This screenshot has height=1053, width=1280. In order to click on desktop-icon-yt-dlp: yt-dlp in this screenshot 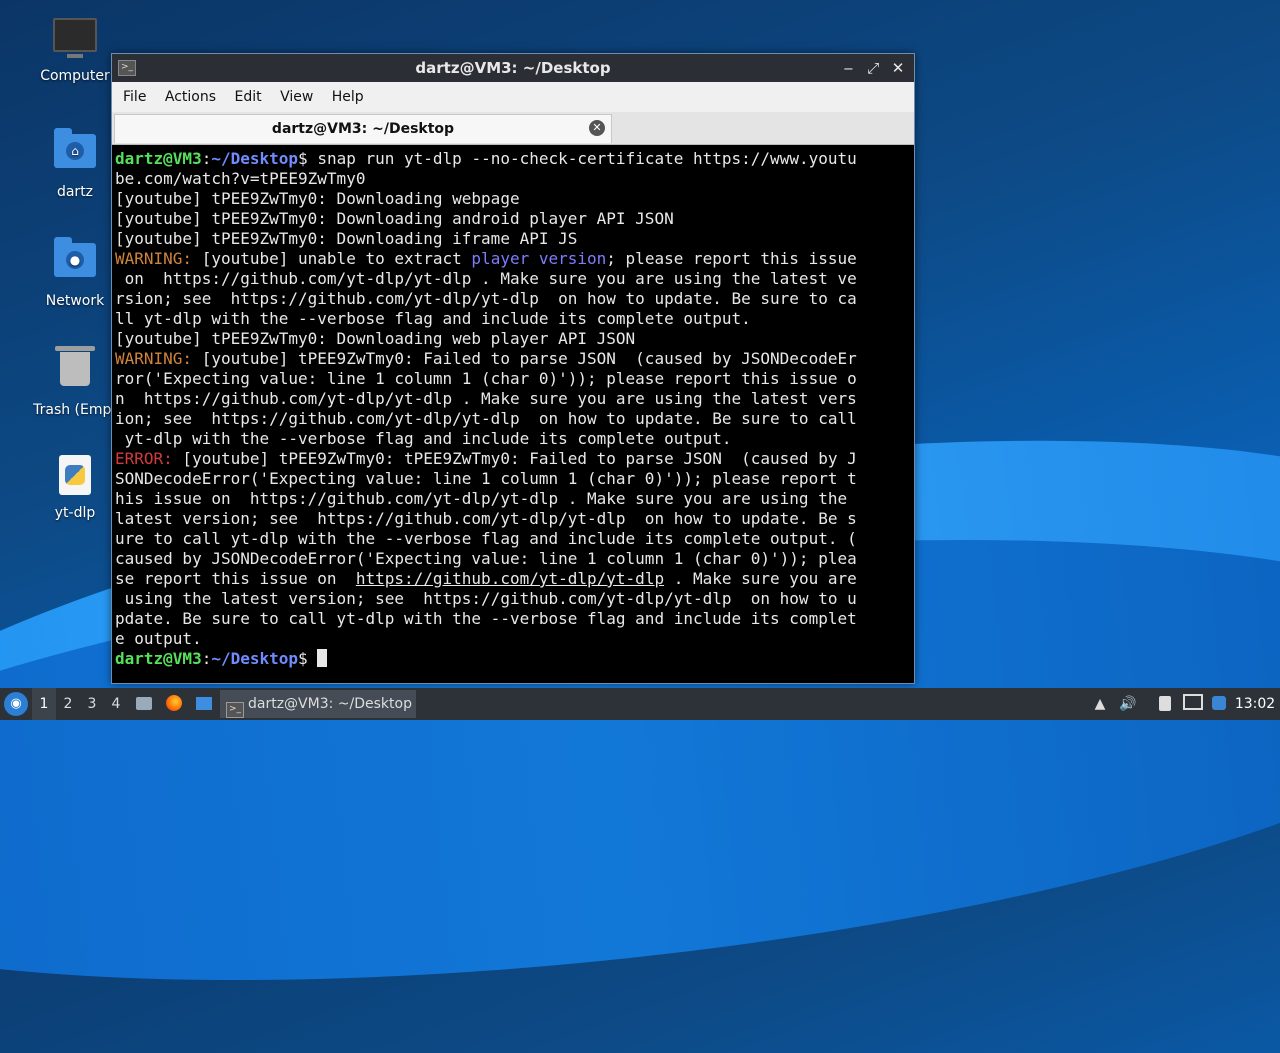, I will do `click(75, 488)`.